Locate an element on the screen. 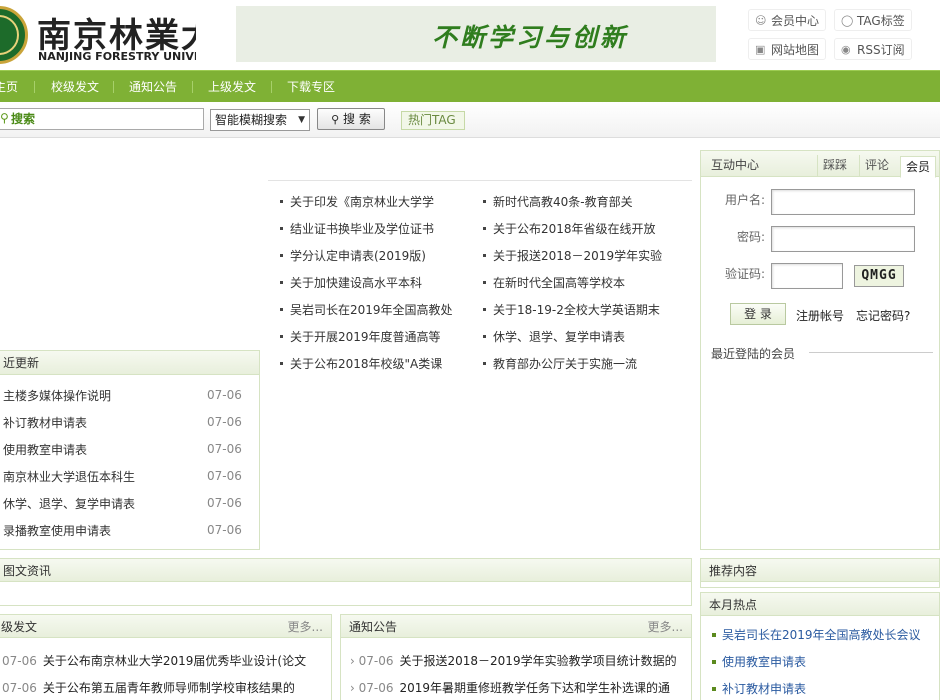 The image size is (940, 700). slogan-text: 不断学习与创新 is located at coordinates (530, 37).